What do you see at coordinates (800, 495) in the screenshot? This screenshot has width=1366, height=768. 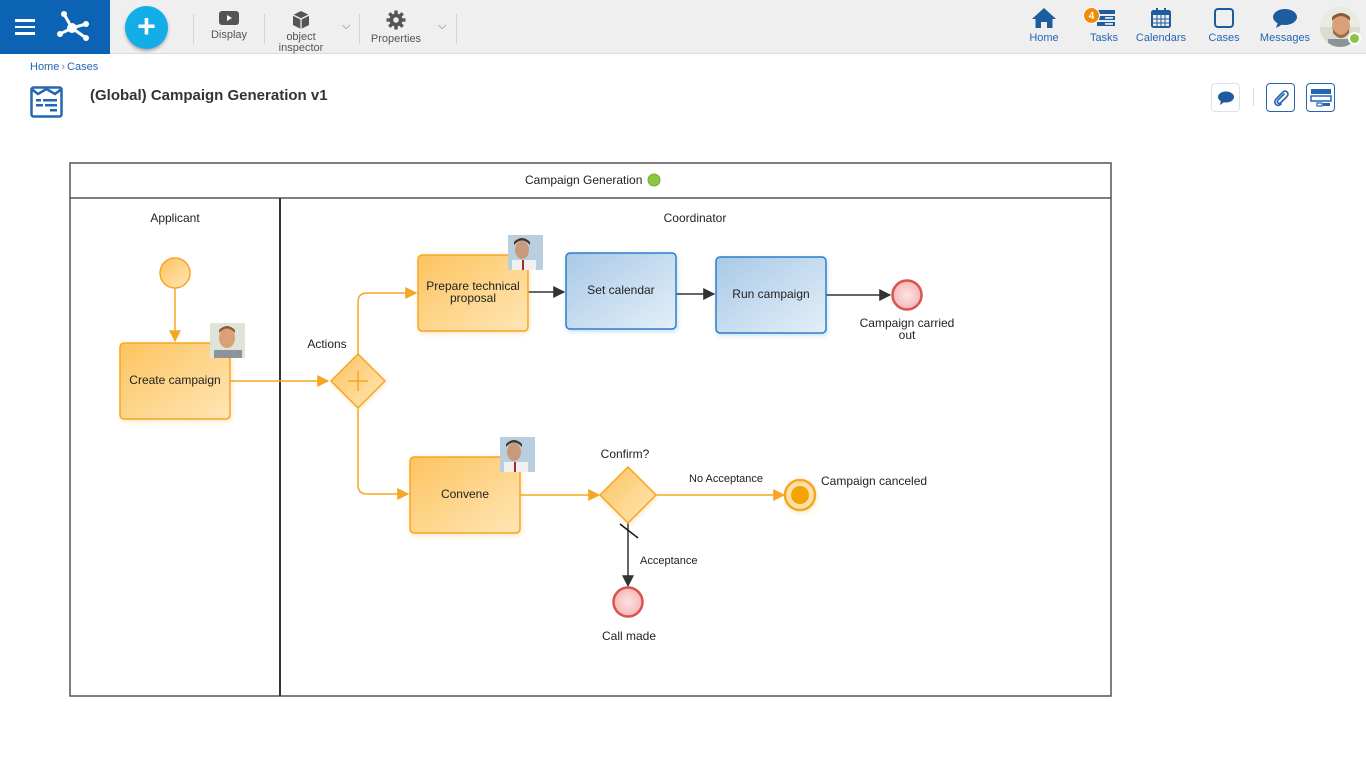 I see `end-event-campaign-canceled` at bounding box center [800, 495].